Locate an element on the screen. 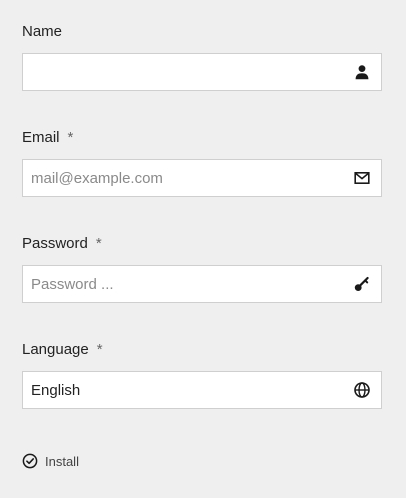 This screenshot has height=498, width=406. password-input is located at coordinates (183, 284).